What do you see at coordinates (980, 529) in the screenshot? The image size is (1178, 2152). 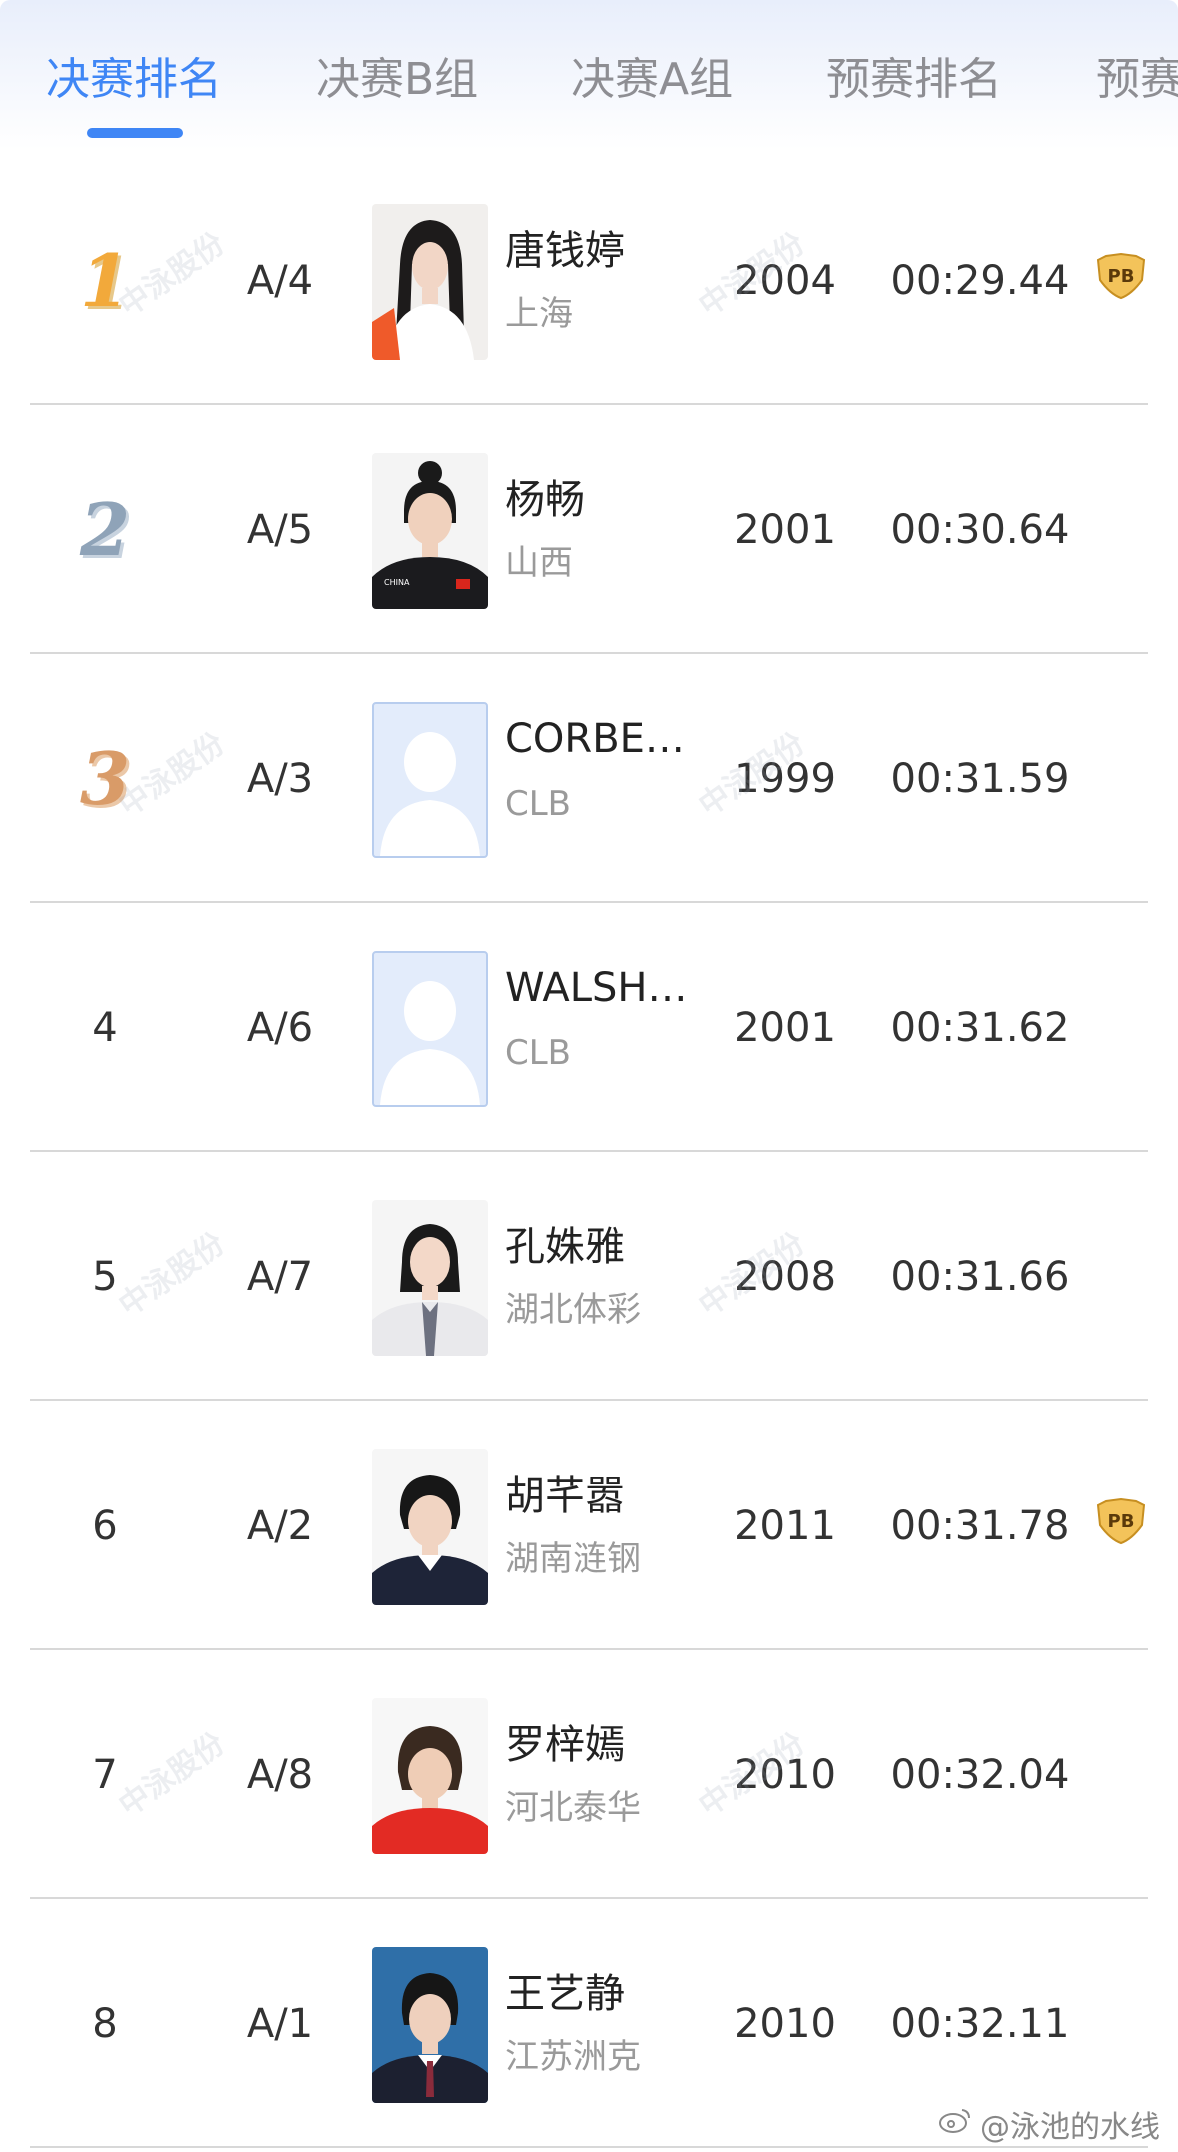 I see `result-time: 00:30.64` at bounding box center [980, 529].